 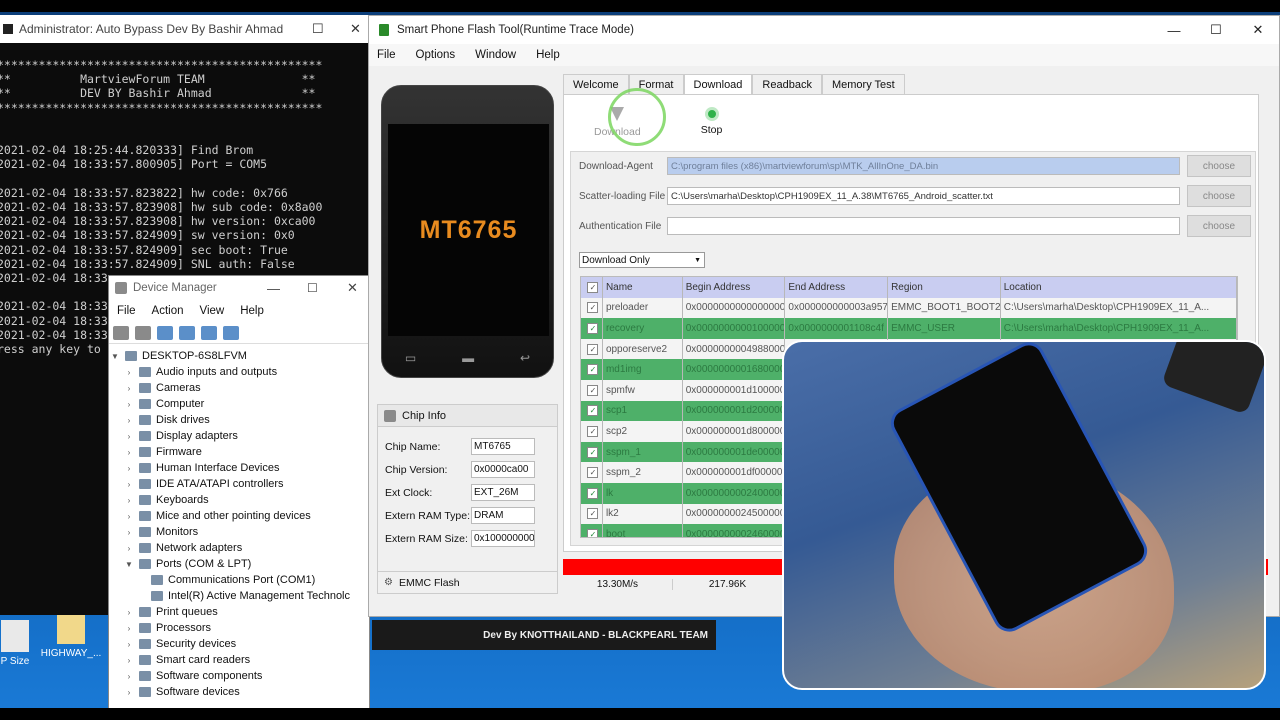 What do you see at coordinates (495, 55) in the screenshot?
I see `menu-window: Window` at bounding box center [495, 55].